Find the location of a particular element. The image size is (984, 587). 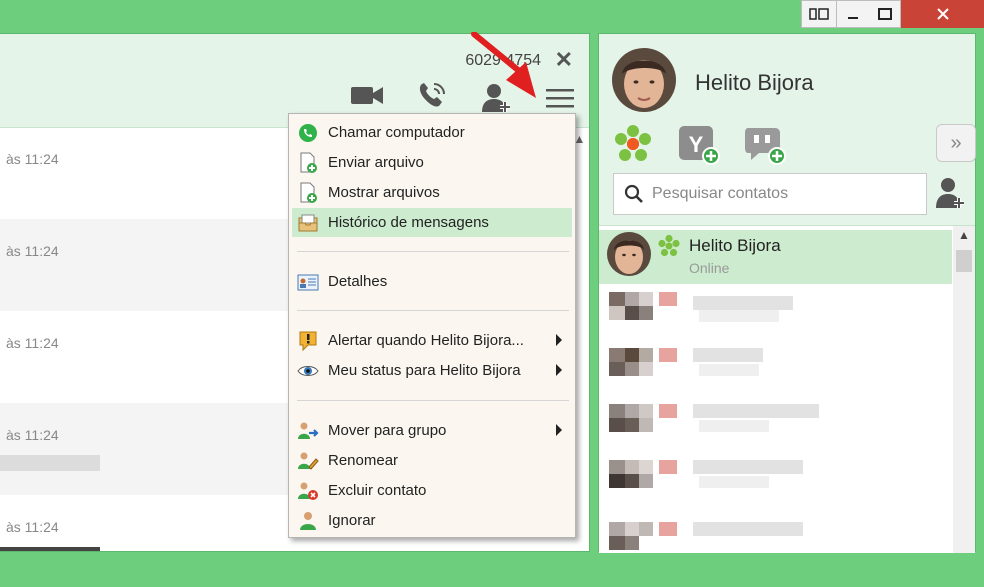

search-contacts: Pesquisar contatos is located at coordinates (770, 194).